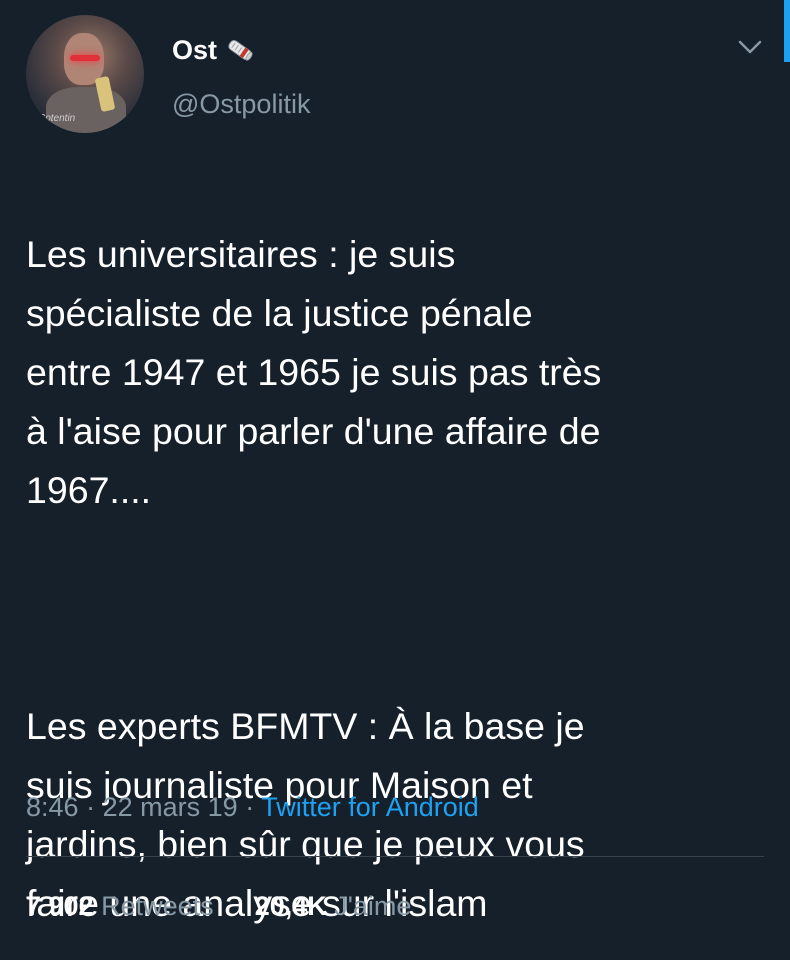  I want to click on display-name: Ost, so click(194, 50).